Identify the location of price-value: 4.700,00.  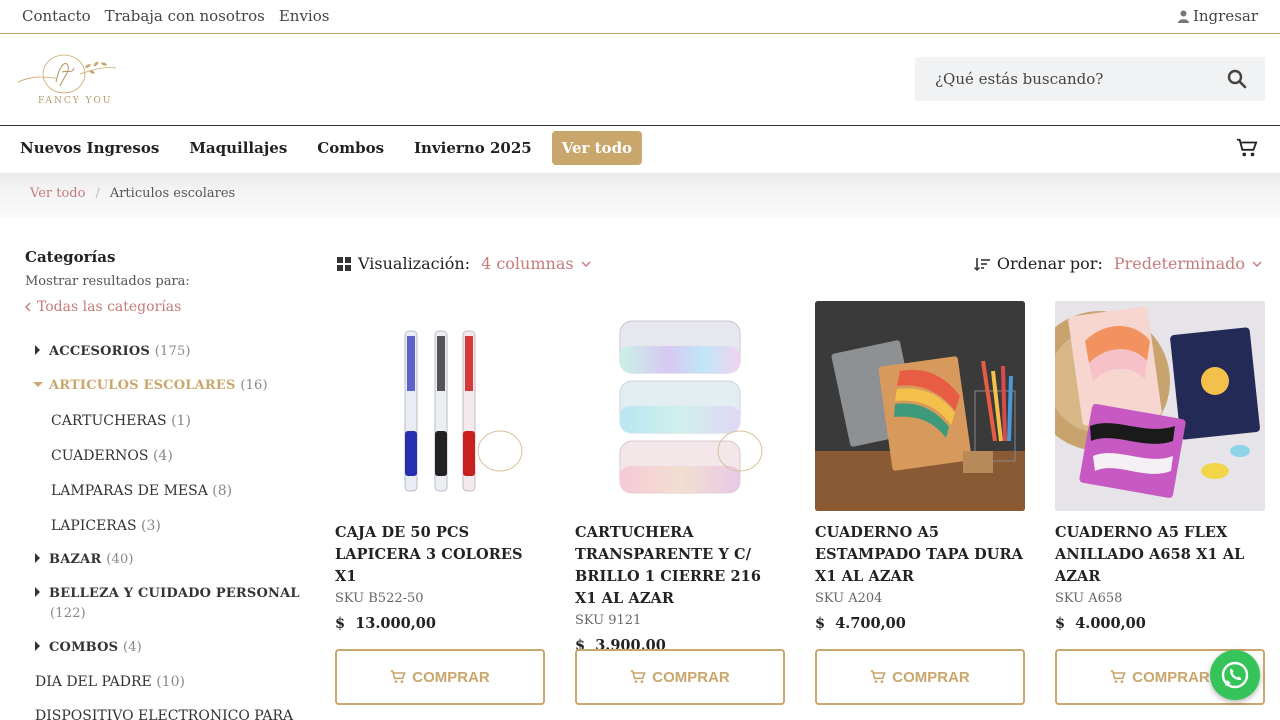
(870, 623).